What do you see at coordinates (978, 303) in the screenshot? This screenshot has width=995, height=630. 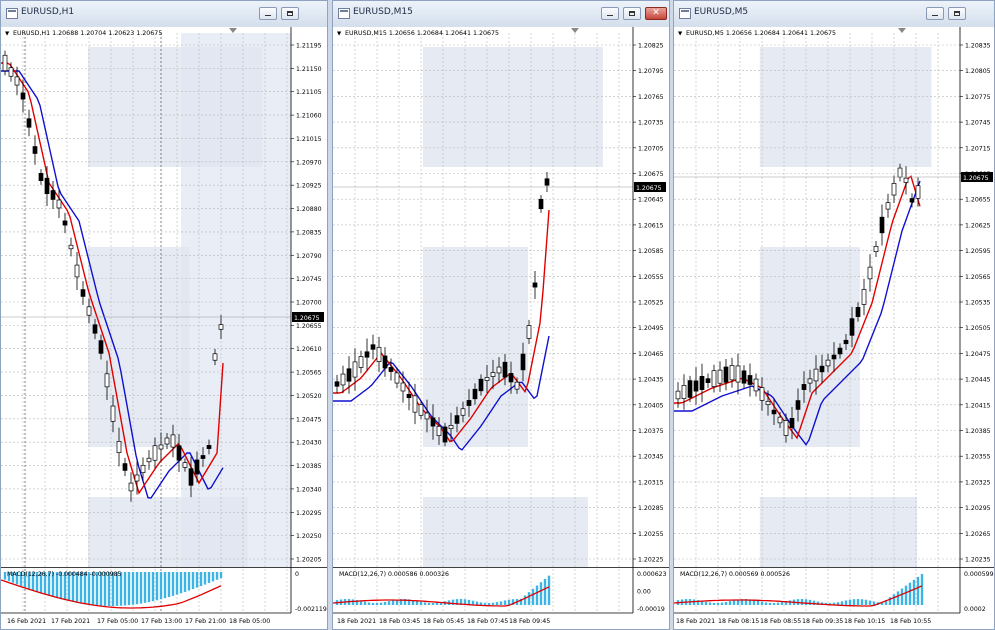 I see `price-tick-label: 1.20535` at bounding box center [978, 303].